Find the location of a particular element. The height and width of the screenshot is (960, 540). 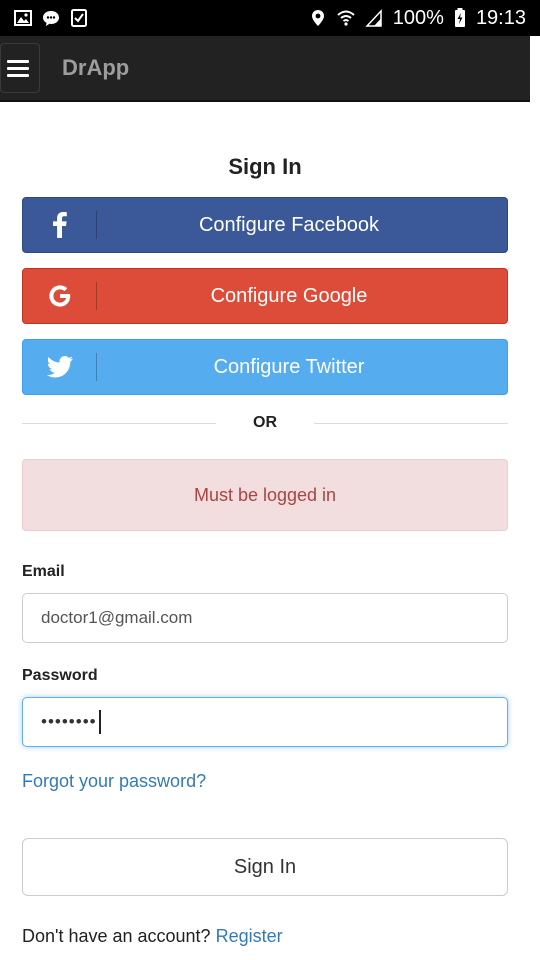

configure-google-label: Configure Google is located at coordinates (289, 295).